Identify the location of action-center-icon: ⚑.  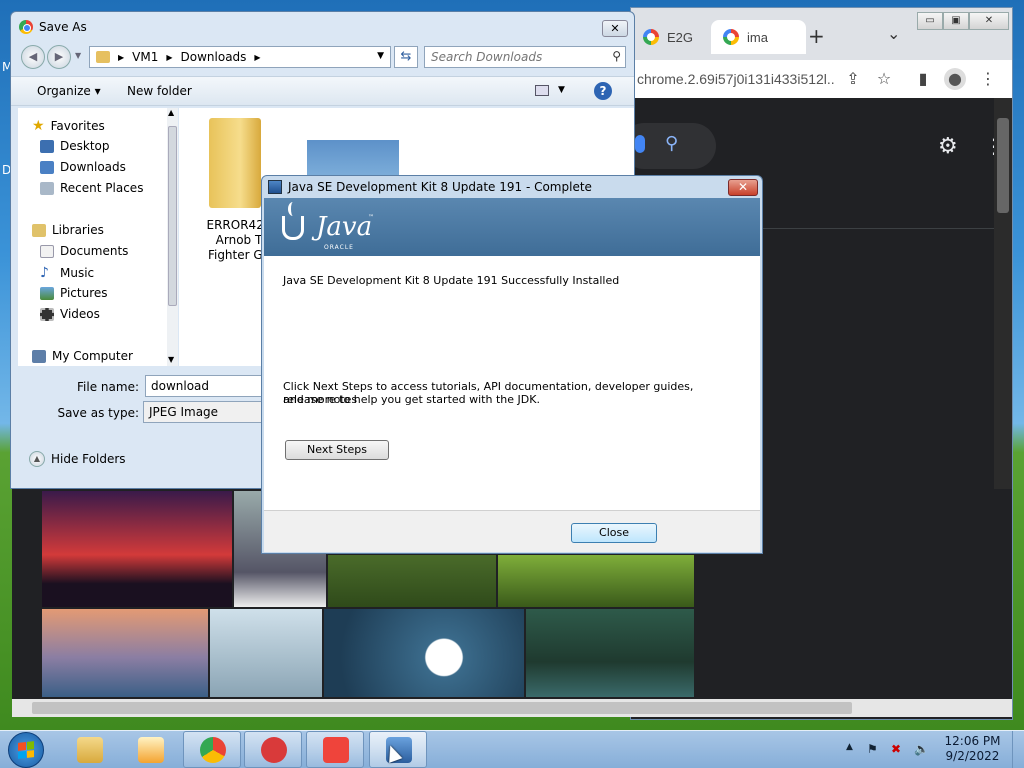
(872, 749).